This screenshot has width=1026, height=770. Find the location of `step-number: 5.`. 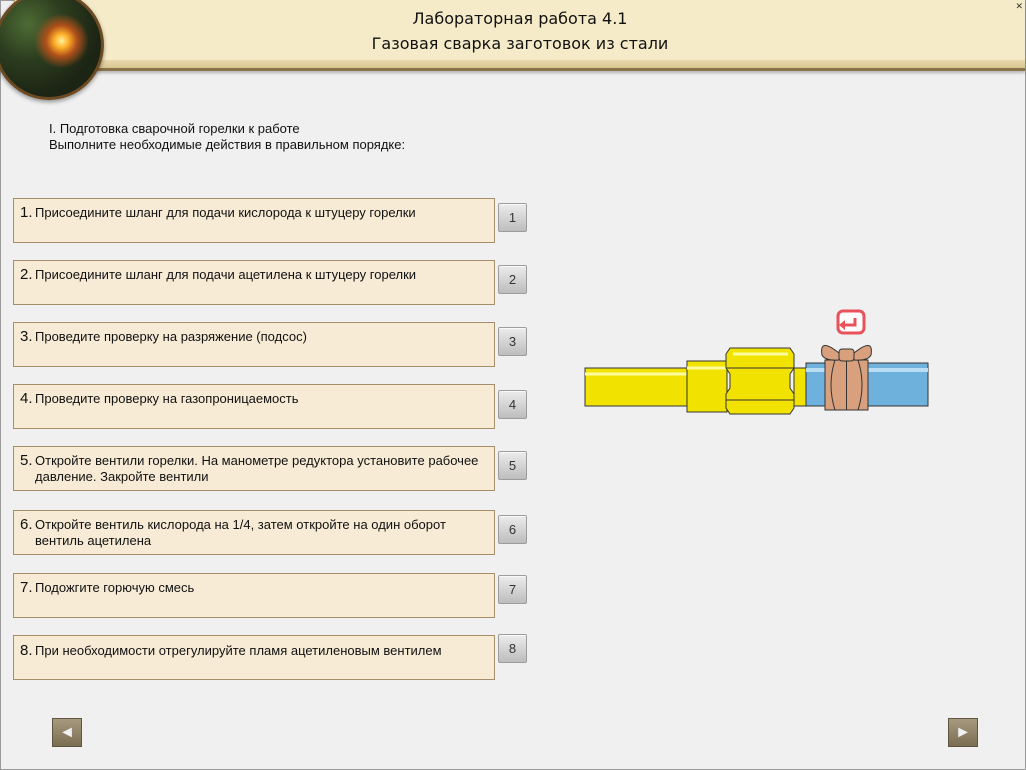

step-number: 5. is located at coordinates (26, 460).